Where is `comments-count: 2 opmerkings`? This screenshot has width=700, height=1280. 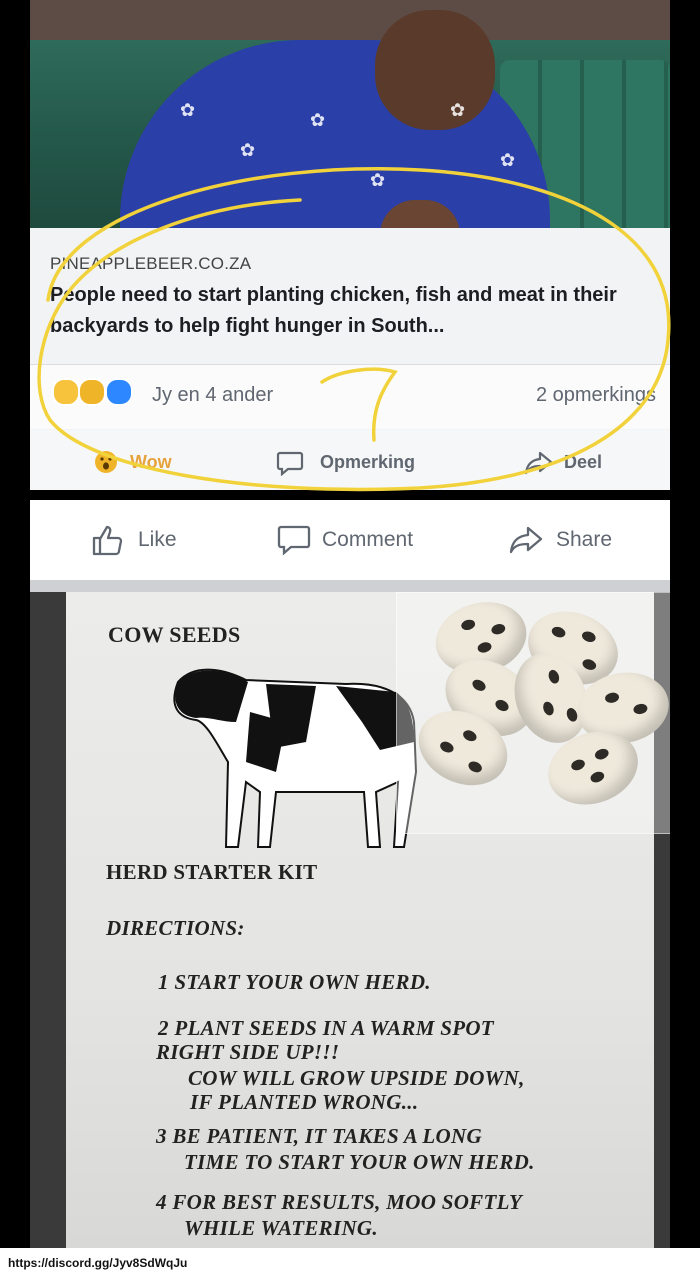
comments-count: 2 opmerkings is located at coordinates (596, 395).